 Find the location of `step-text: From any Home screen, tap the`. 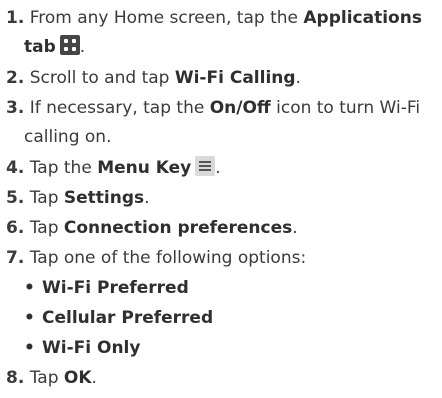

step-text: From any Home screen, tap the is located at coordinates (166, 18).